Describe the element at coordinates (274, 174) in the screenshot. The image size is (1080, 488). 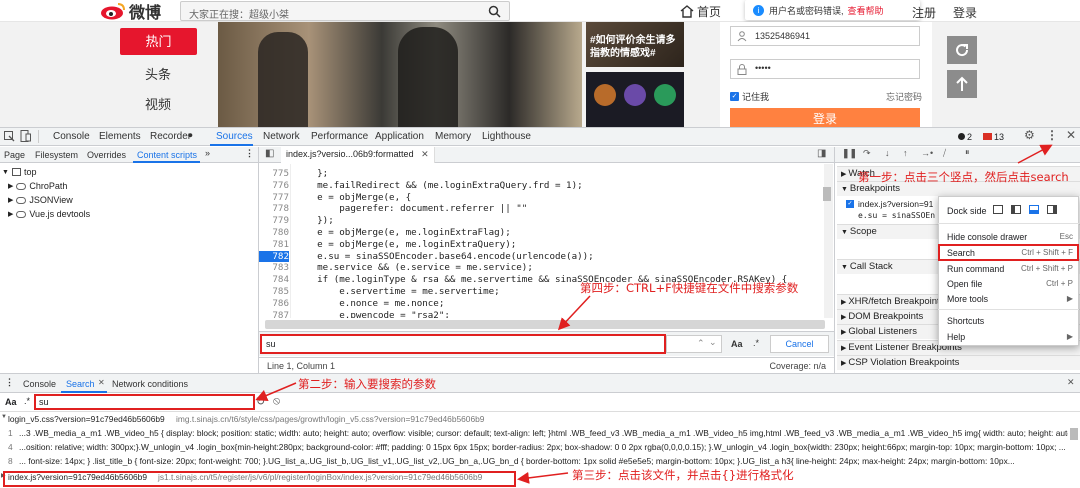
I see `line-number: 775` at that location.